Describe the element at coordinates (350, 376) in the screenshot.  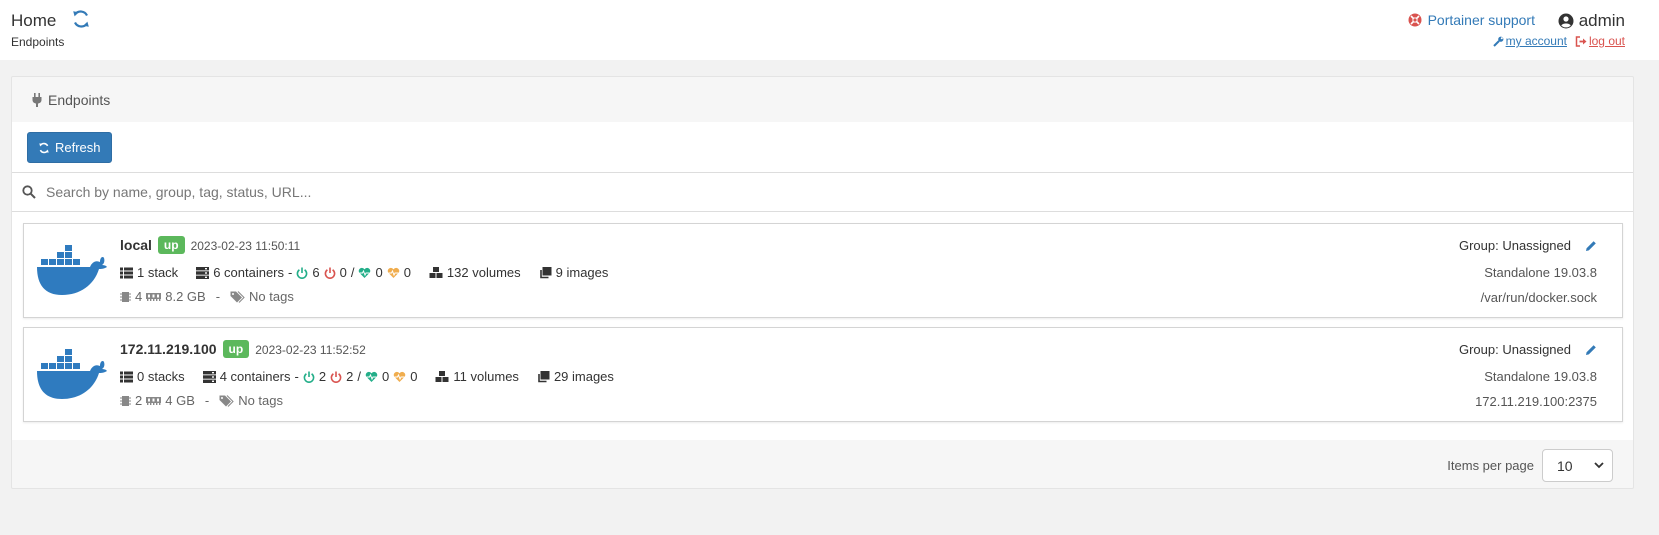
I see `stopped-count: 2` at that location.